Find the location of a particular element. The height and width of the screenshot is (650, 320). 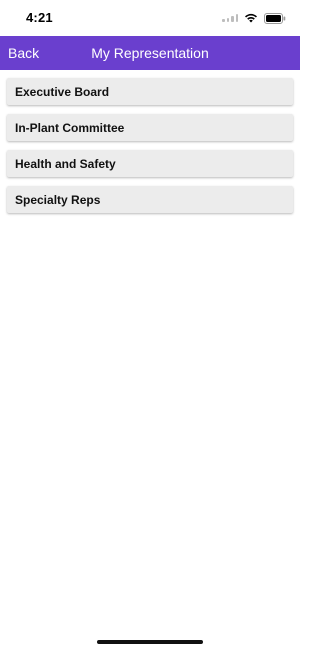

status-bar: 4:21 is located at coordinates (150, 18).